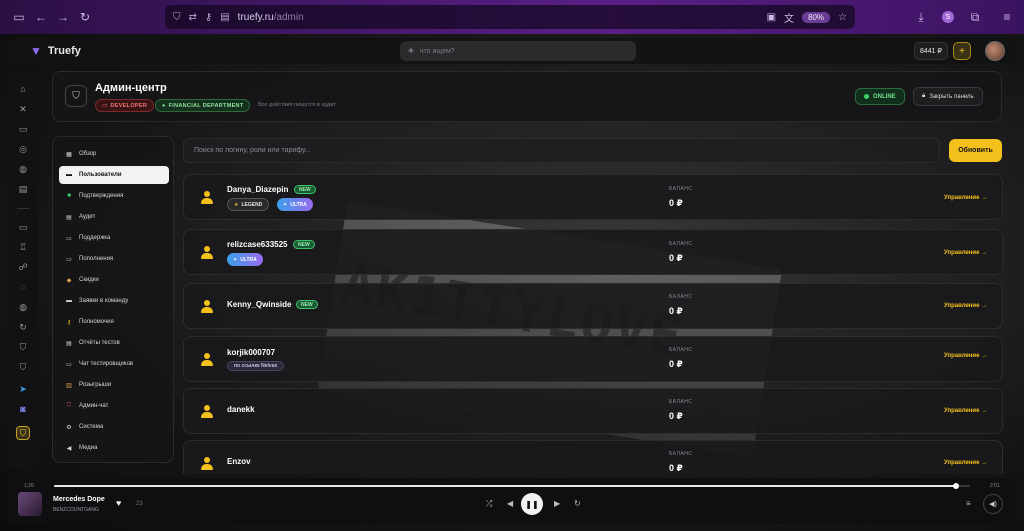 This screenshot has width=1024, height=531. I want to click on home-icon: ⌂, so click(23, 89).